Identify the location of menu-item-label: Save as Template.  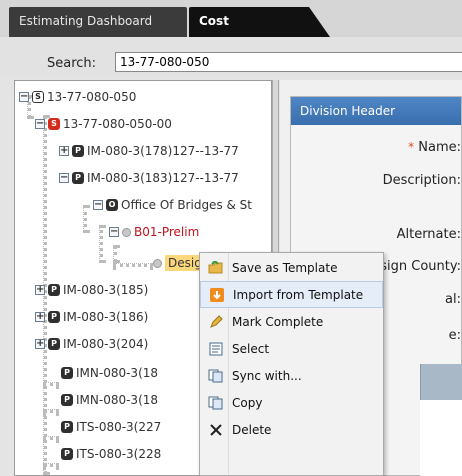
(285, 267).